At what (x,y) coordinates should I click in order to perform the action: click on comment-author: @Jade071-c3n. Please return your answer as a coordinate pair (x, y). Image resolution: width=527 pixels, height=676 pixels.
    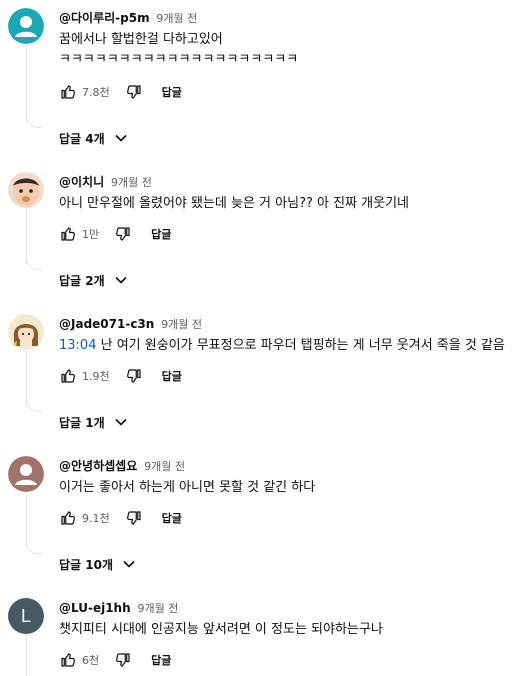
    Looking at the image, I should click on (106, 324).